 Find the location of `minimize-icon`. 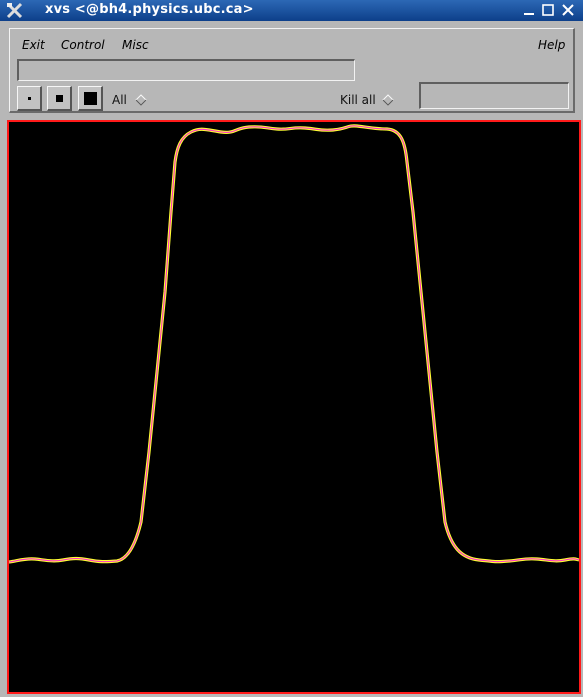

minimize-icon is located at coordinates (529, 10).